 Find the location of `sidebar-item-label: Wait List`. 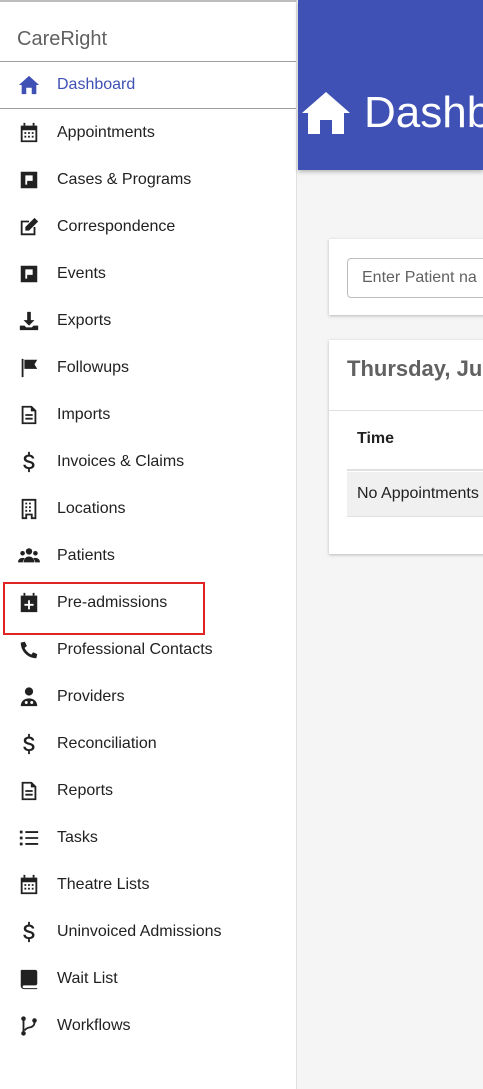

sidebar-item-label: Wait List is located at coordinates (87, 978).